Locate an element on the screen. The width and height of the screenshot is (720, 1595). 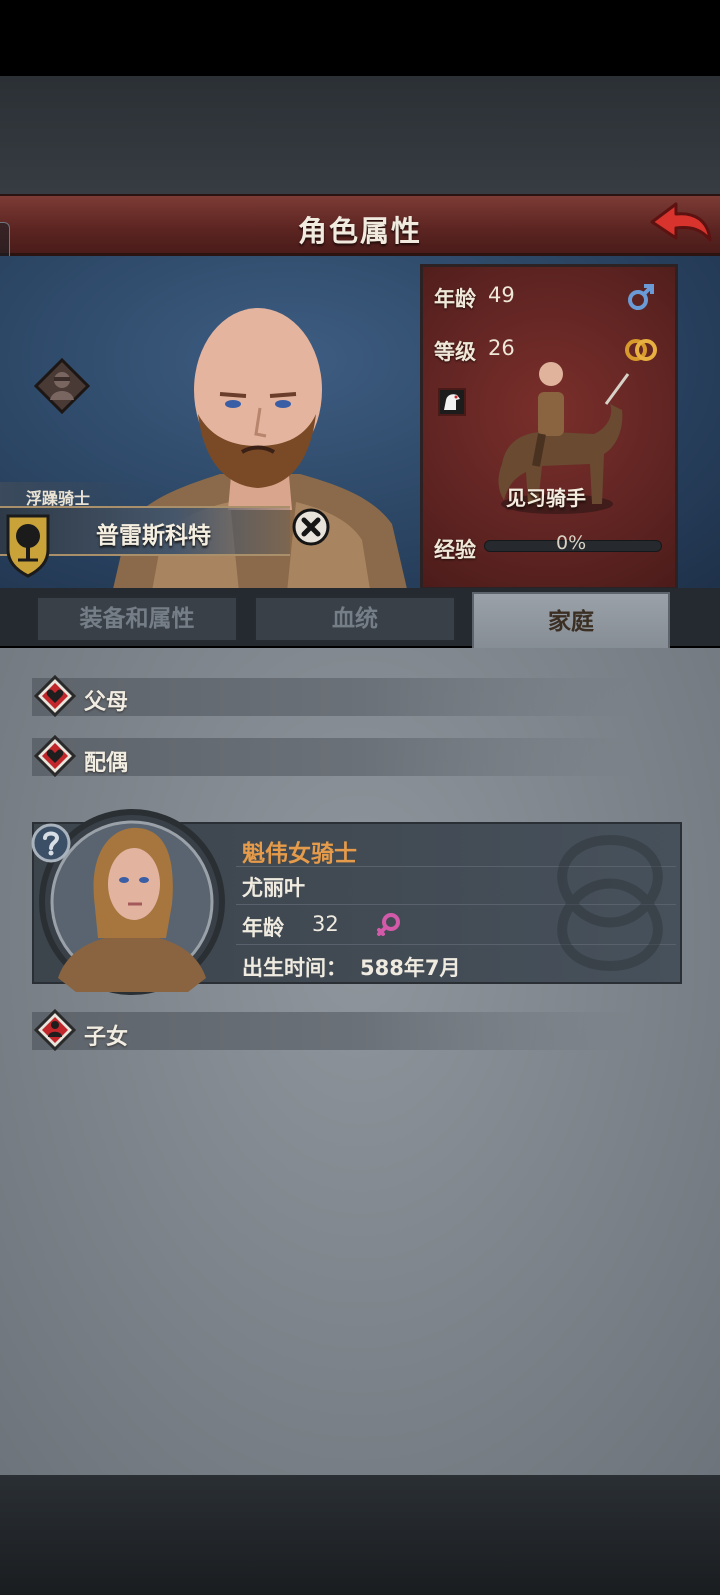
level-label: 等级 is located at coordinates (455, 352).